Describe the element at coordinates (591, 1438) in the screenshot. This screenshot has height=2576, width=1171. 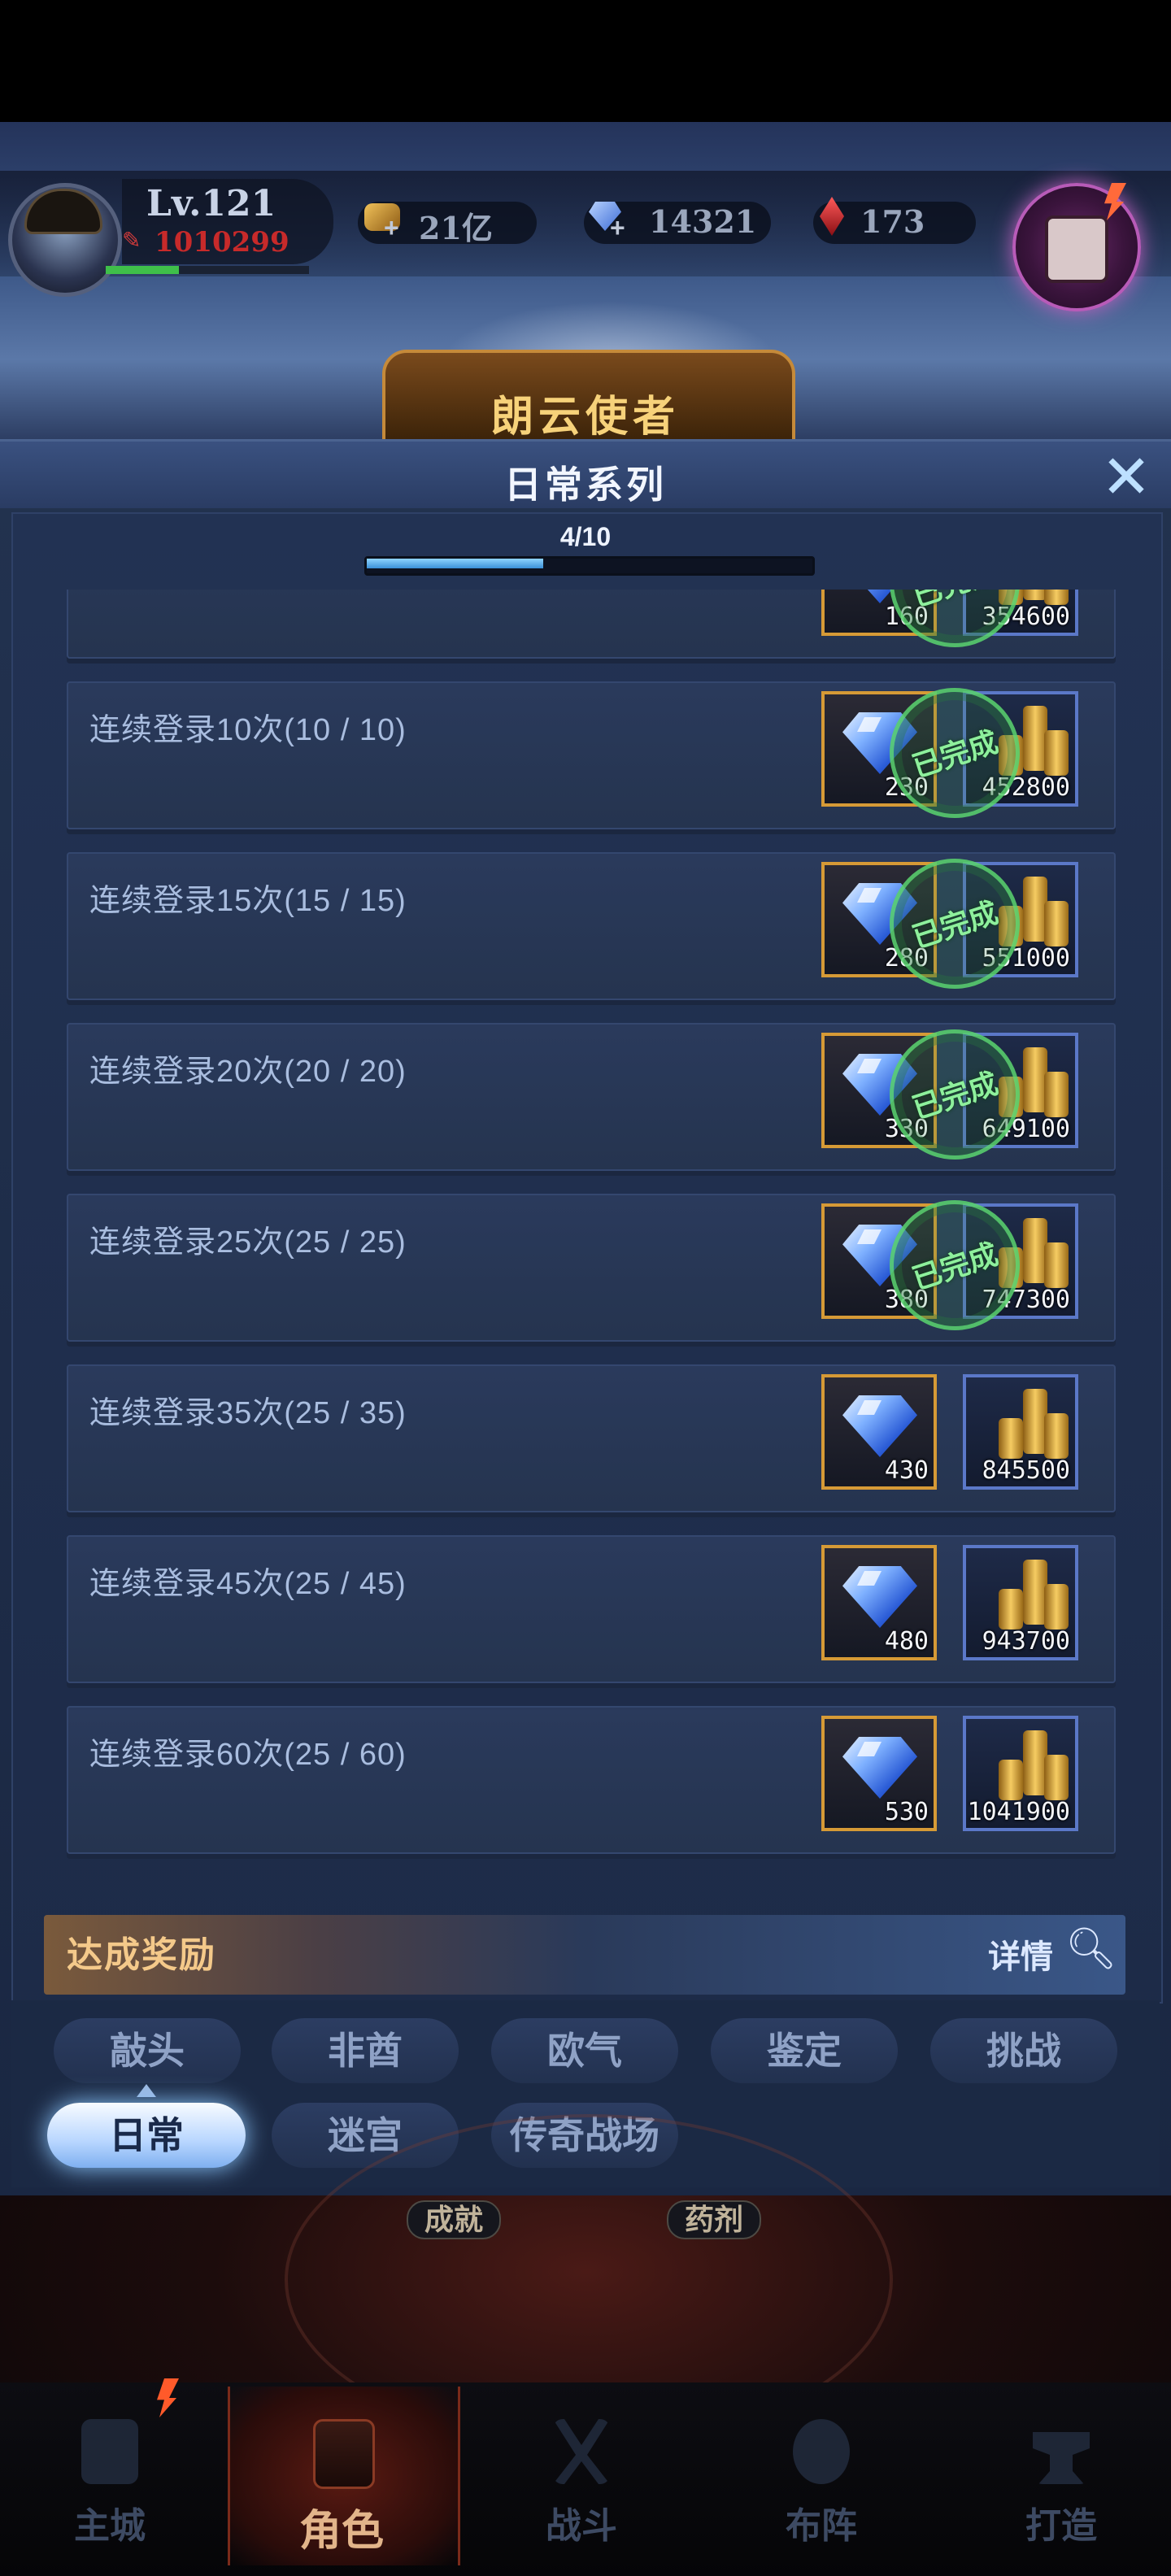
I see `task-row: 连续登录35次(25 / 35) 430 845500` at that location.